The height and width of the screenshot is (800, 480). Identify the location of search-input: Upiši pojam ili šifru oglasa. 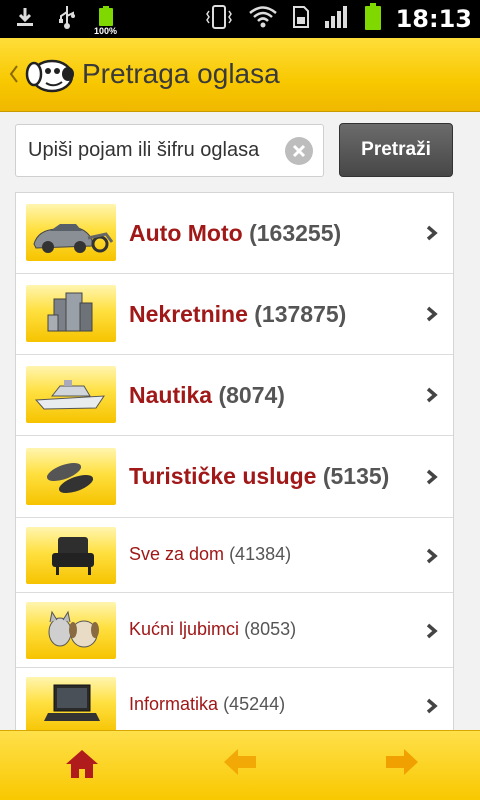
(153, 150).